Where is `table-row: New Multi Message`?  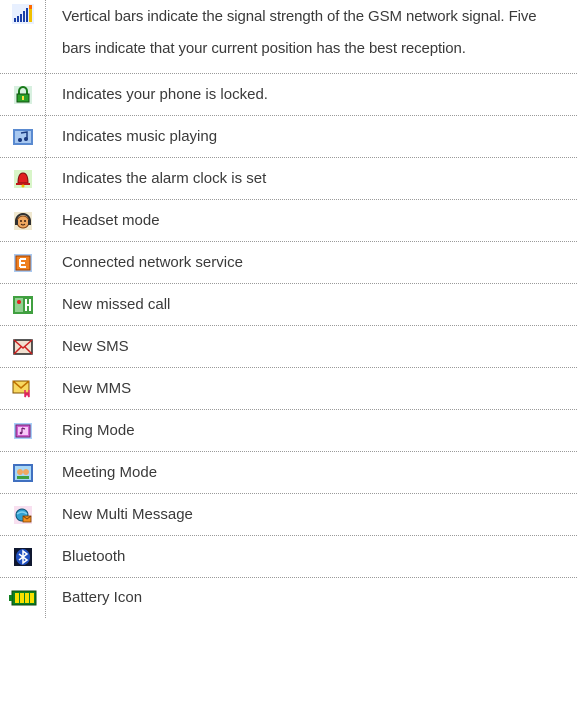 table-row: New Multi Message is located at coordinates (288, 515).